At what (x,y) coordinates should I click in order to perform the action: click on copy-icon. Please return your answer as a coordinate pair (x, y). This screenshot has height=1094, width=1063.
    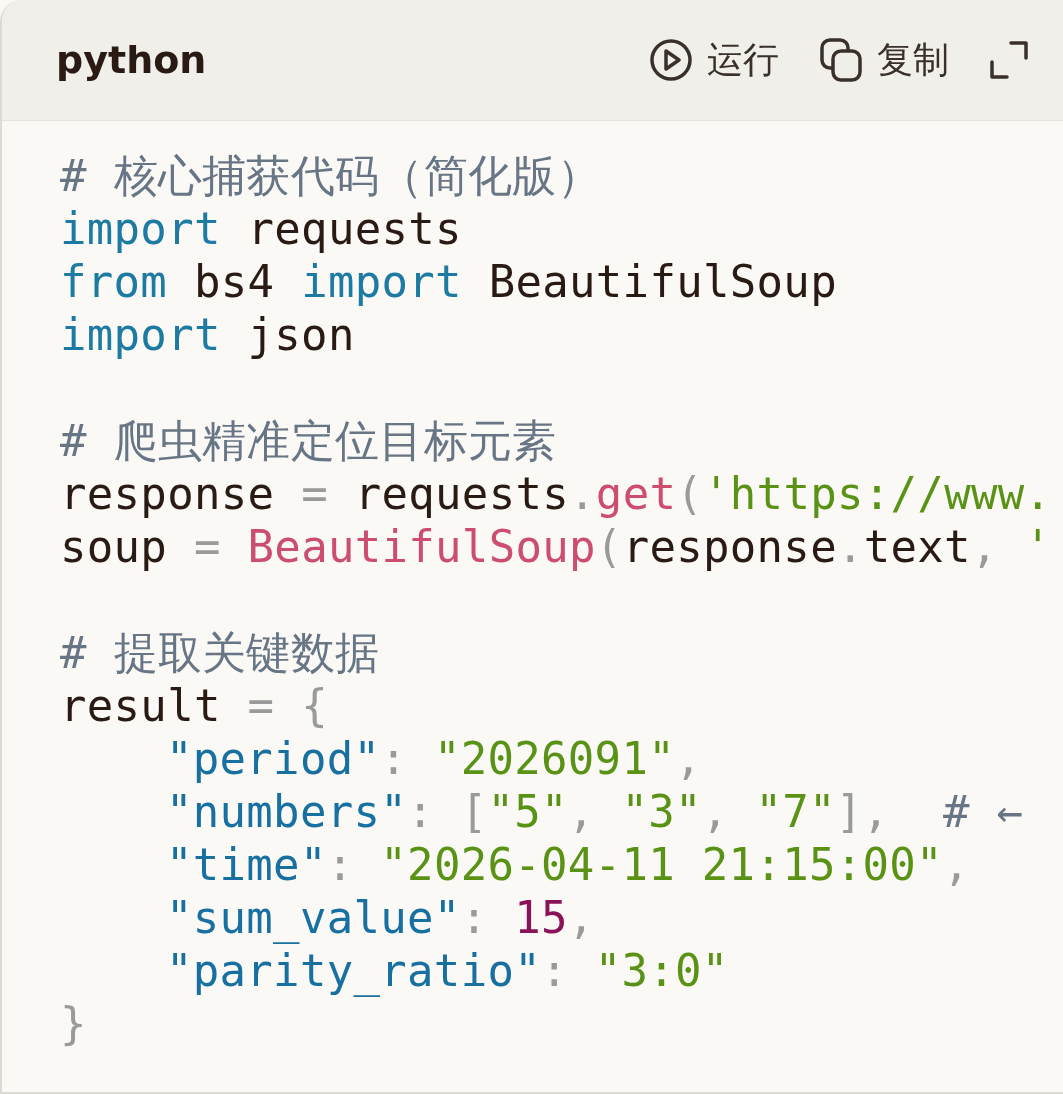
    Looking at the image, I should click on (841, 60).